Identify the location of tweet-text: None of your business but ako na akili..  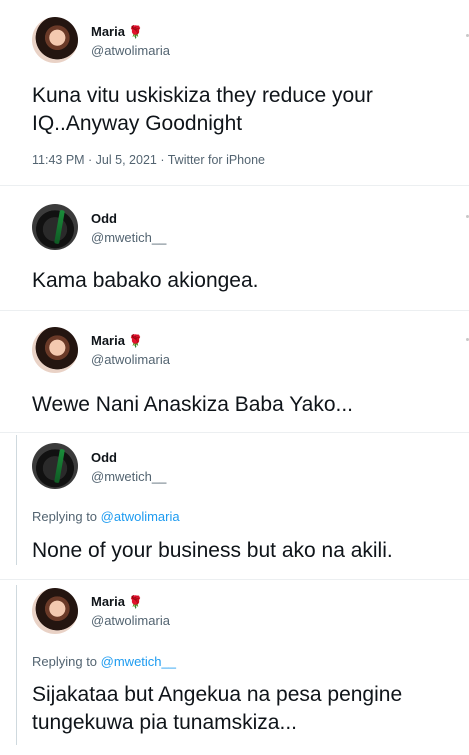
(212, 550).